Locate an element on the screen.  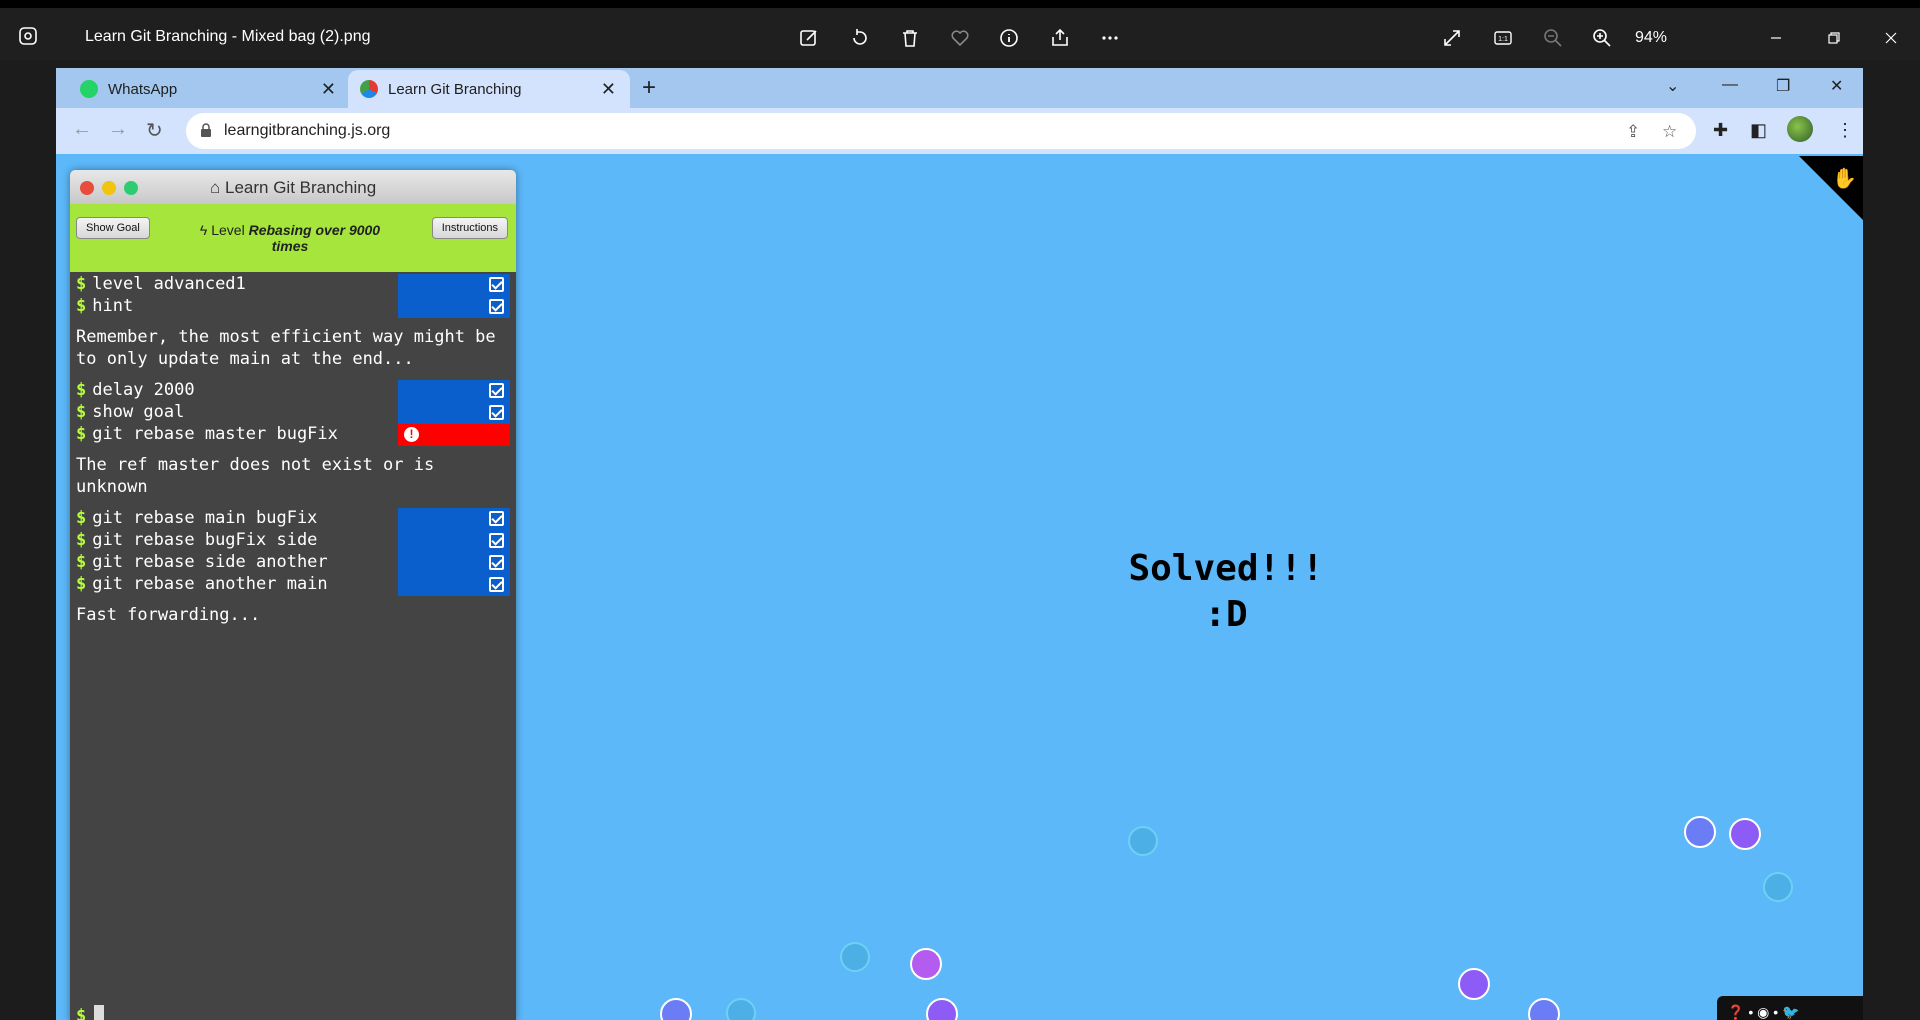
lock-icon is located at coordinates (206, 130).